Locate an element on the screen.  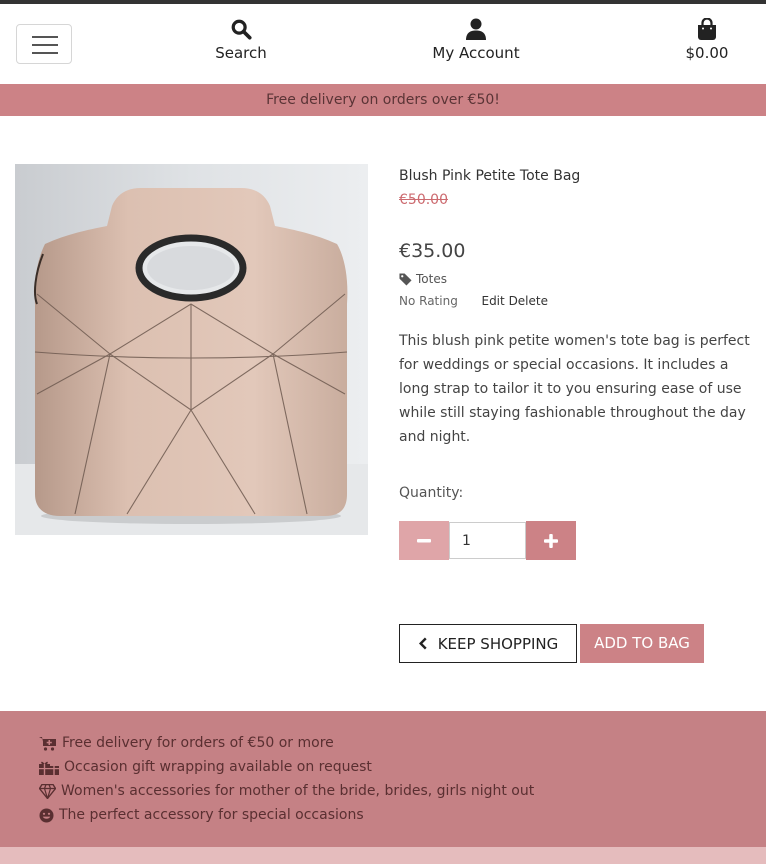
category-label: Totes is located at coordinates (431, 279).